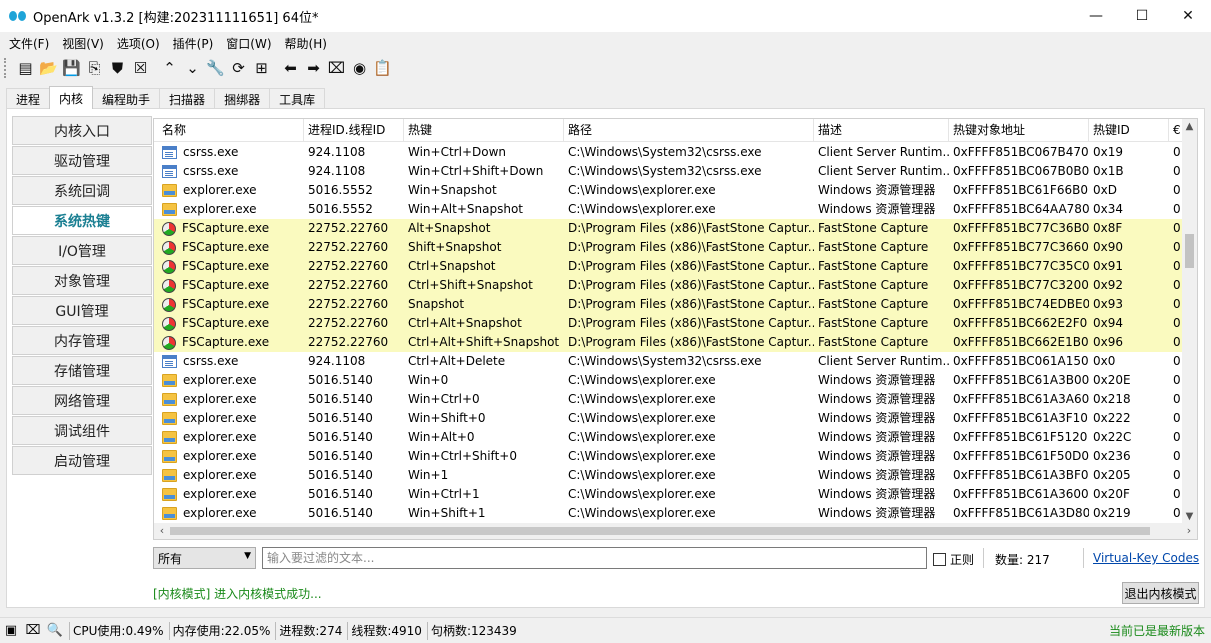  Describe the element at coordinates (71, 97) in the screenshot. I see `tab-kernel: 内核` at that location.